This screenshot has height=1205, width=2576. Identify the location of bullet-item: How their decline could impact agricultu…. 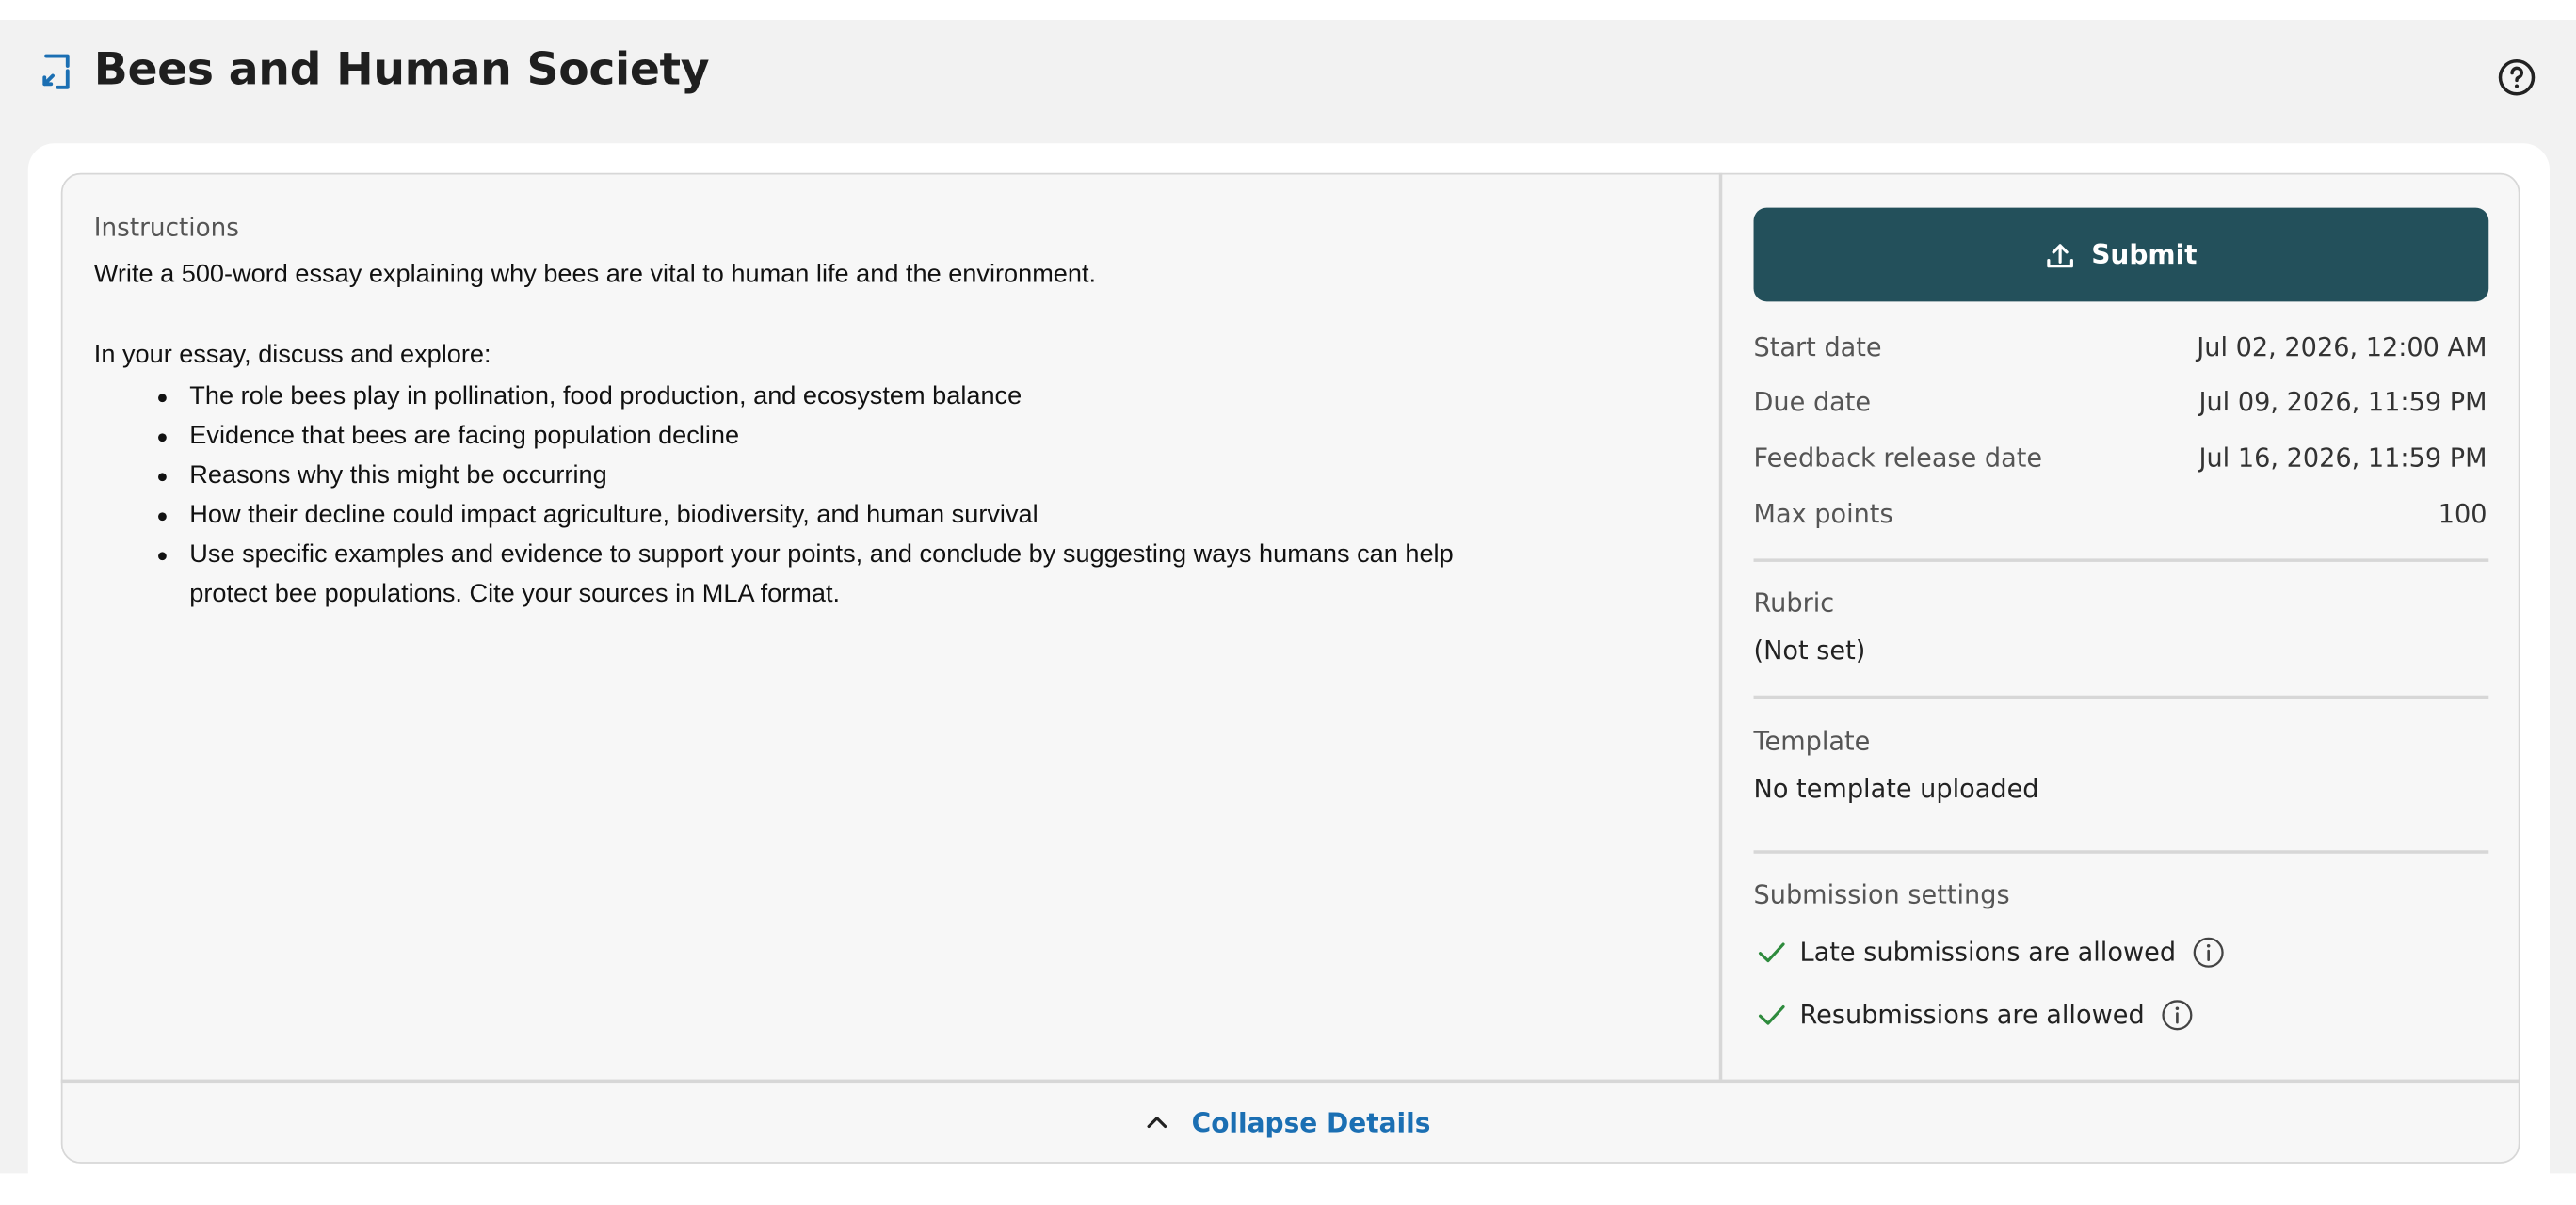
(613, 515).